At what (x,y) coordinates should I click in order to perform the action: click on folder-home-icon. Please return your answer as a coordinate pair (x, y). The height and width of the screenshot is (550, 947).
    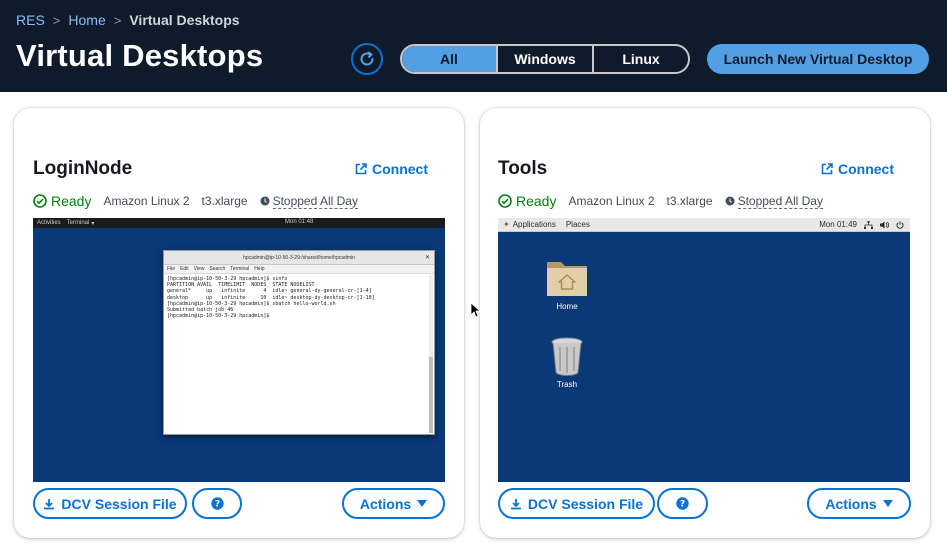
    Looking at the image, I should click on (567, 279).